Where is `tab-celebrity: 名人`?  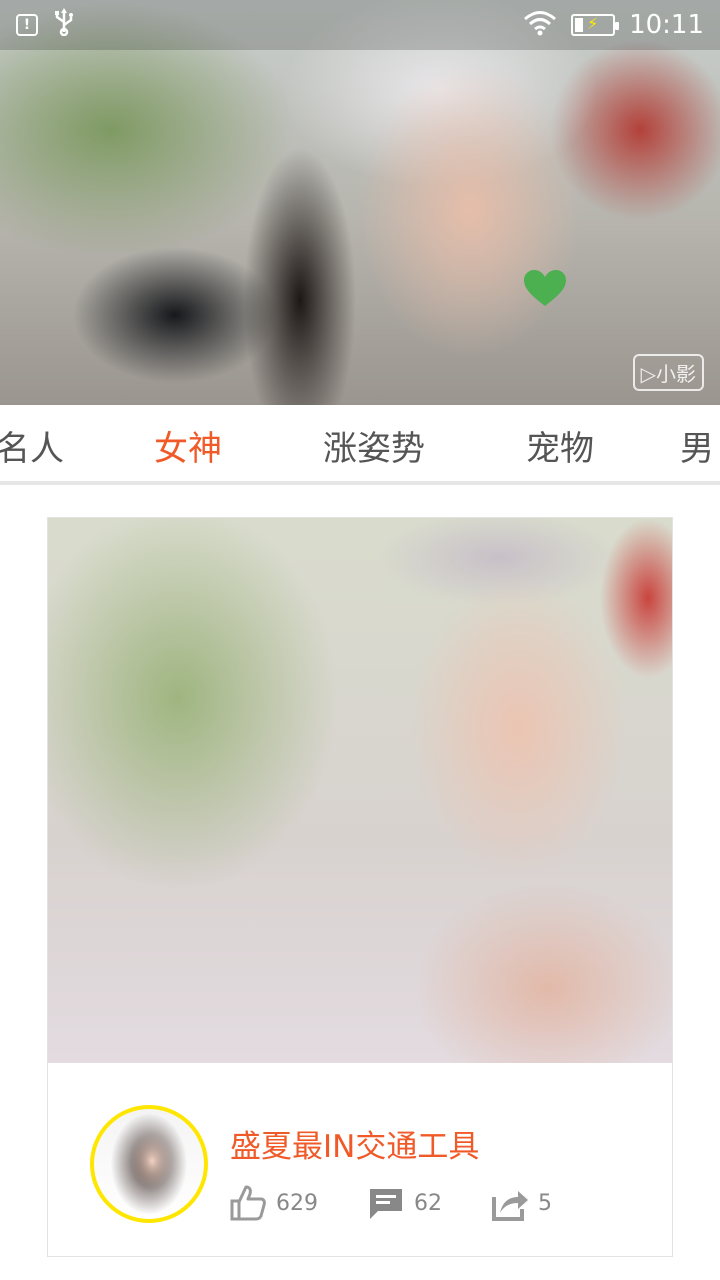 tab-celebrity: 名人 is located at coordinates (40, 443).